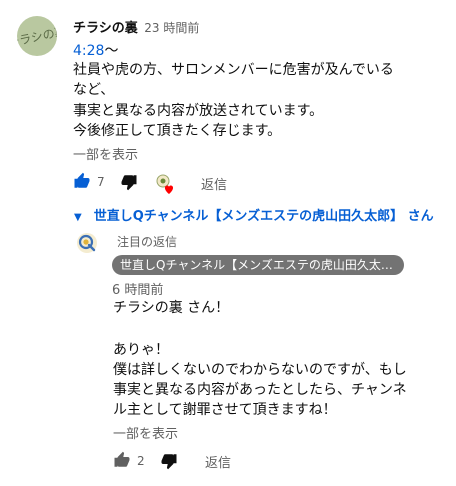  What do you see at coordinates (141, 350) in the screenshot?
I see `reply-text-line: ありゃ！` at bounding box center [141, 350].